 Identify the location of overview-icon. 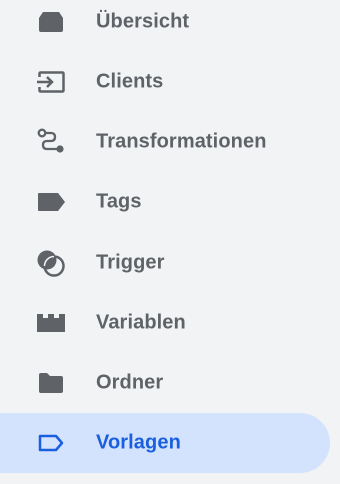
(51, 22).